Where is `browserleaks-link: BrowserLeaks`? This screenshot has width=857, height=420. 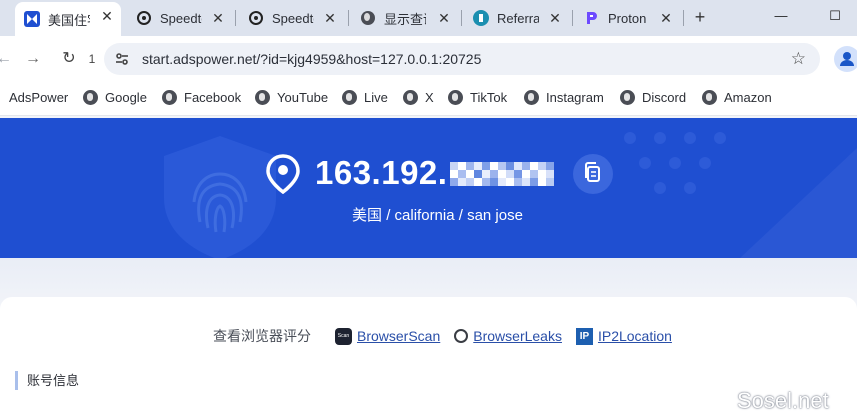 browserleaks-link: BrowserLeaks is located at coordinates (508, 336).